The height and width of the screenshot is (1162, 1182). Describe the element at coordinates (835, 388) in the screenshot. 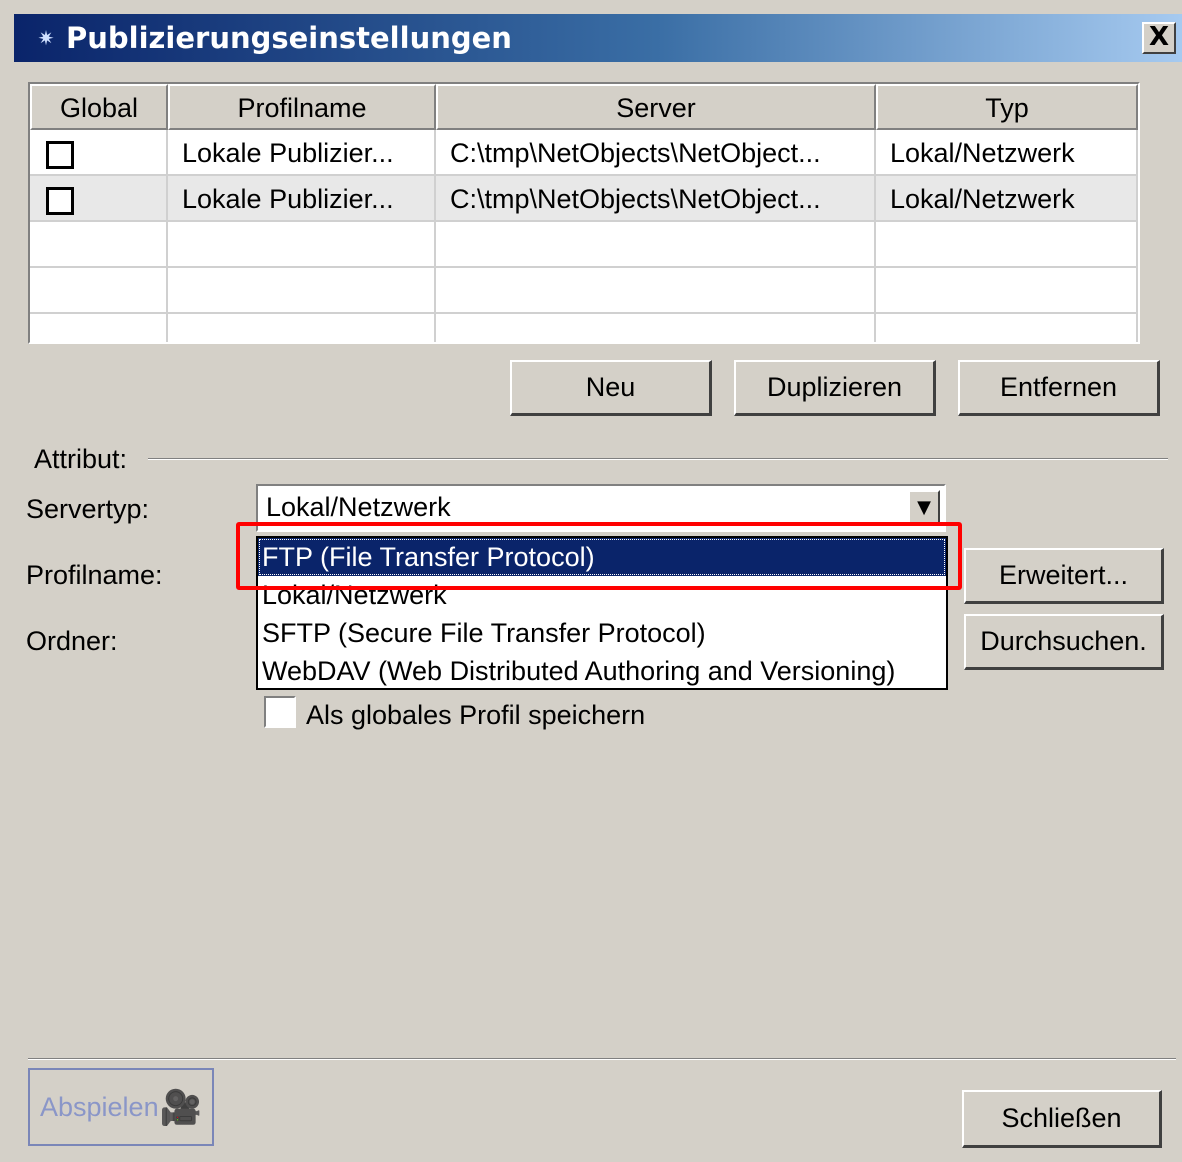

I see `duplicate-button: Duplizieren` at that location.